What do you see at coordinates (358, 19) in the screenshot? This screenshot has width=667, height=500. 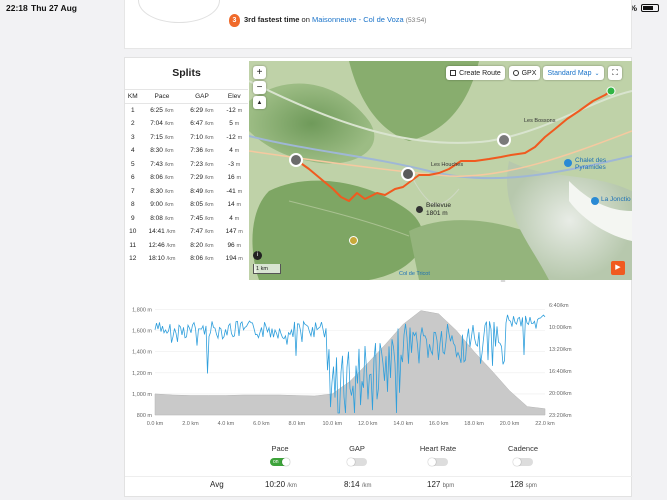 I see `segment-link: Maisonneuve - Col de Voza` at bounding box center [358, 19].